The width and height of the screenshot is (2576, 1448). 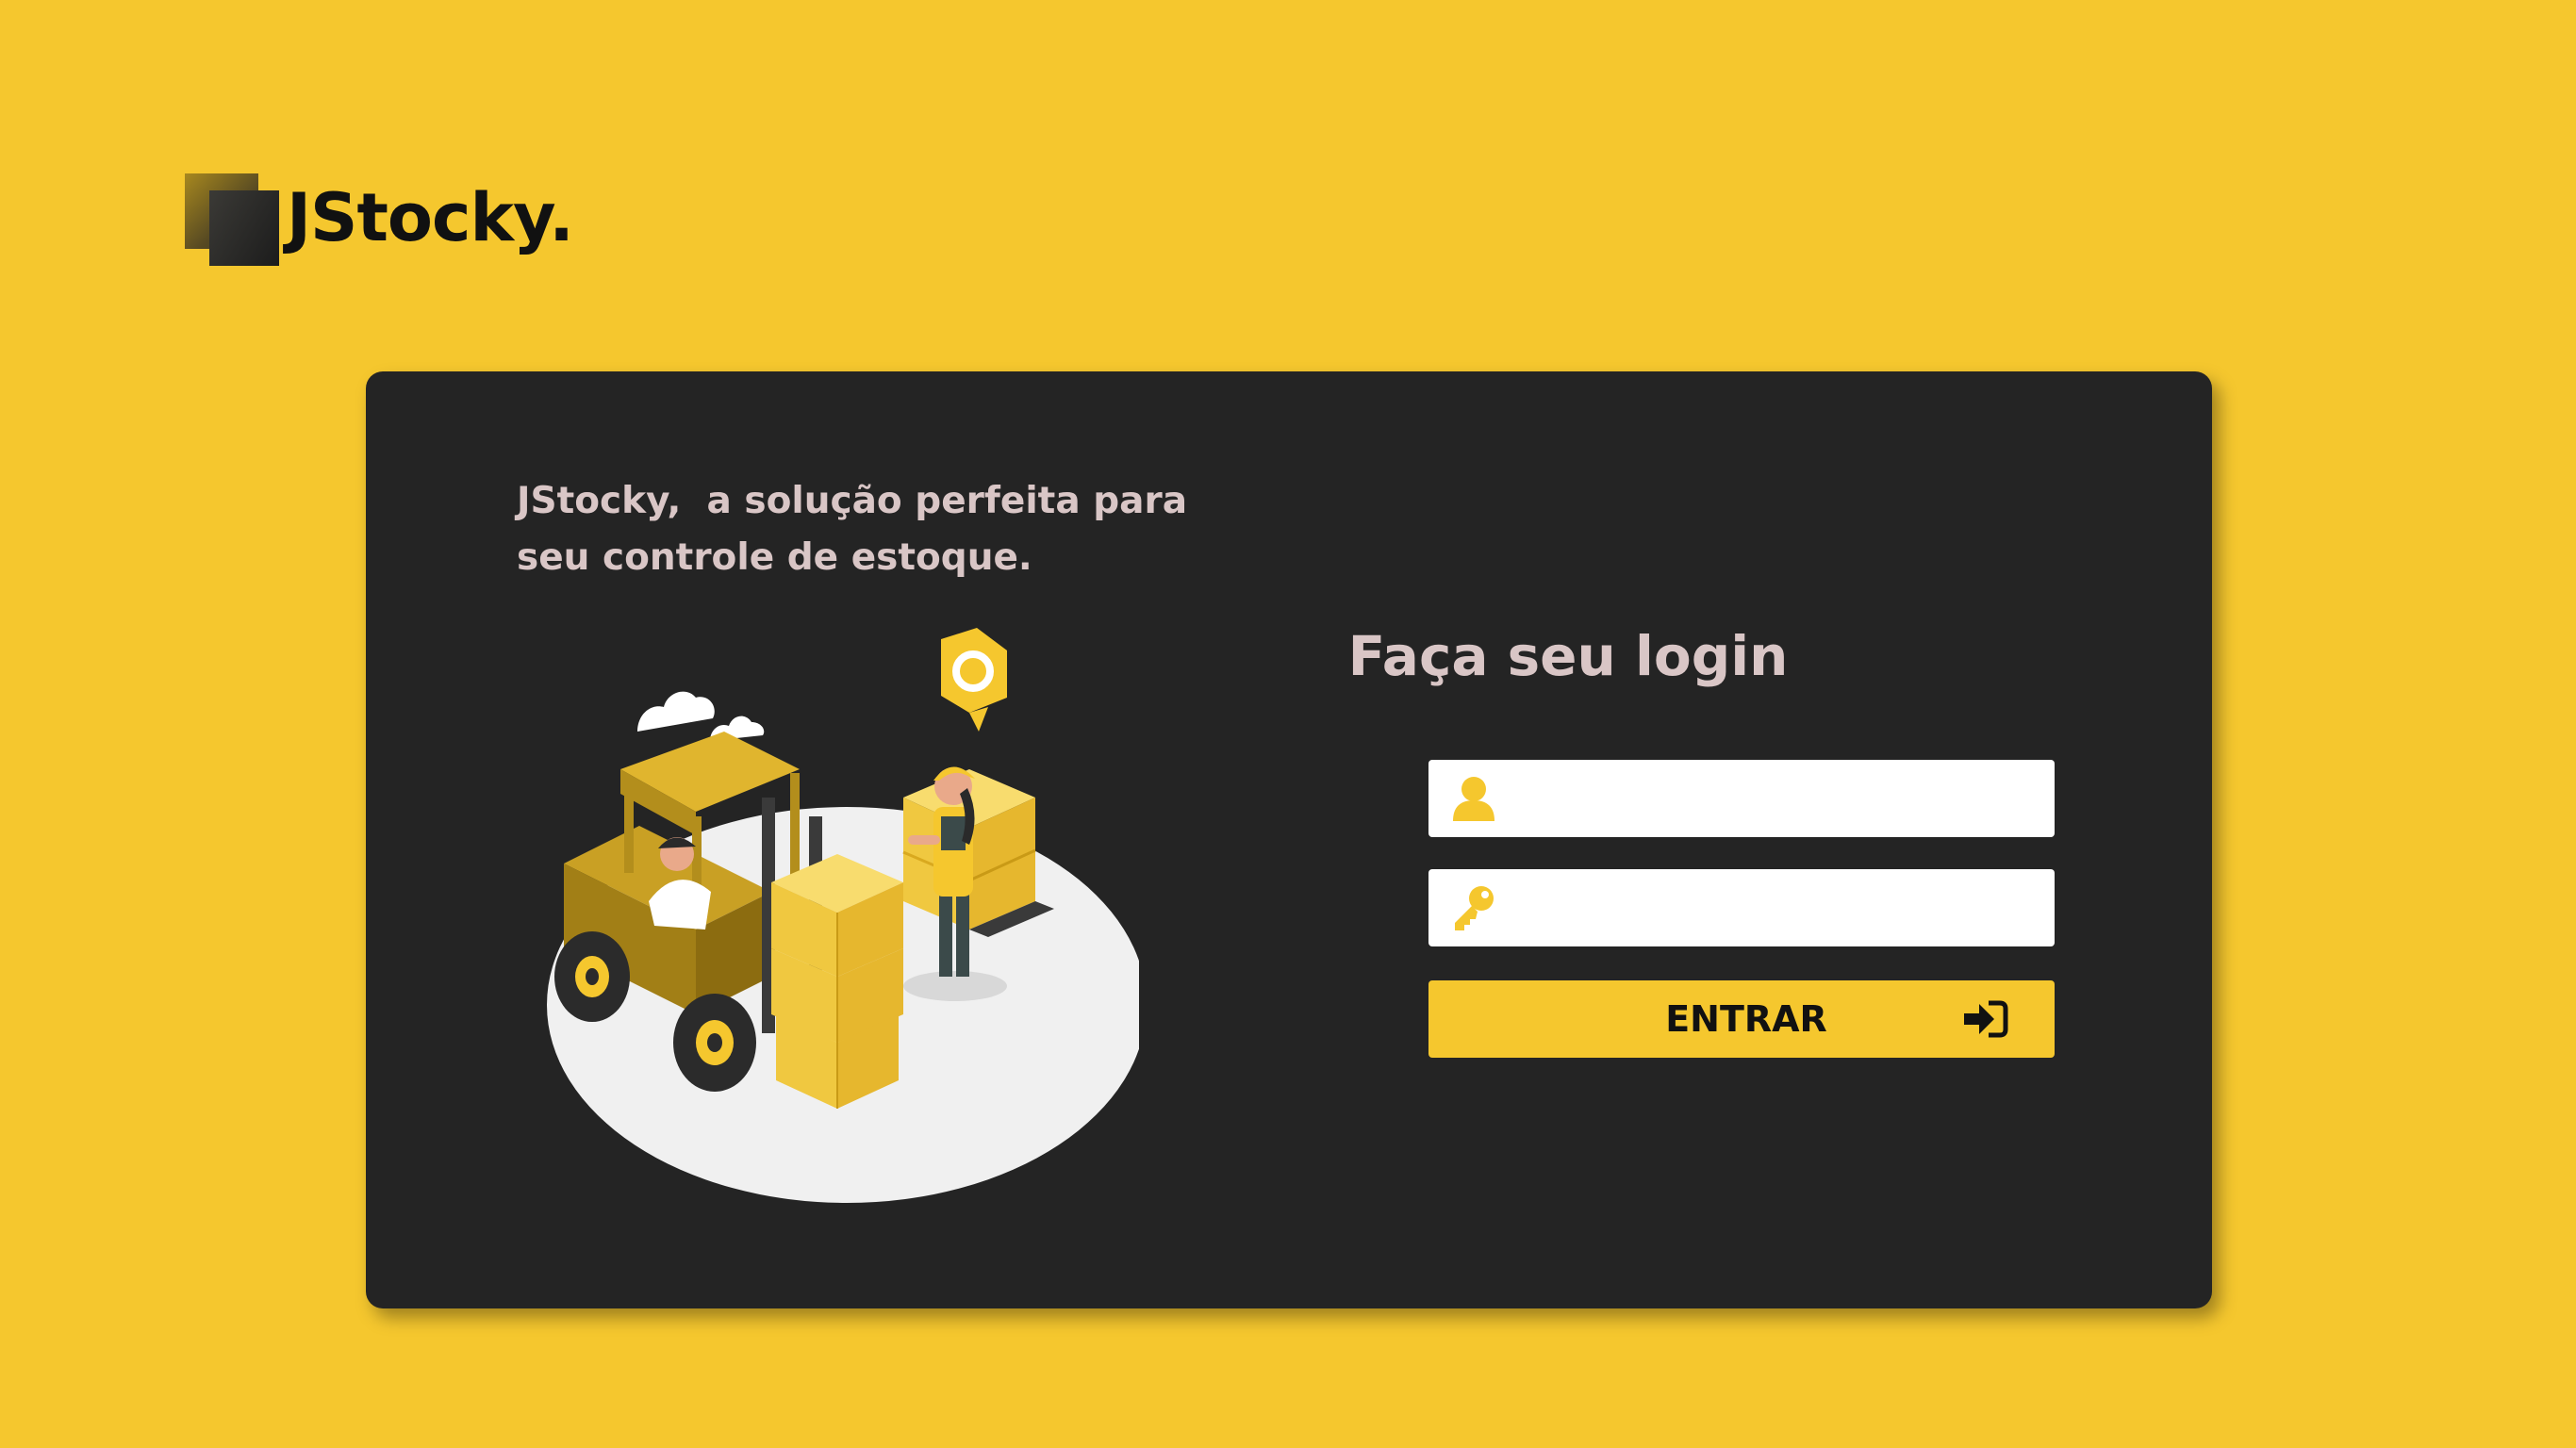 I want to click on username-input, so click(x=1787, y=798).